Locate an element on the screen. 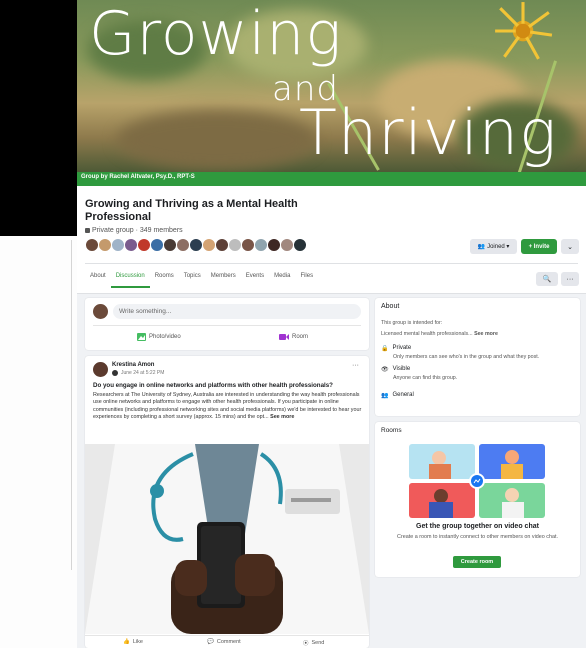  search-icon: 🔍 is located at coordinates (547, 279).